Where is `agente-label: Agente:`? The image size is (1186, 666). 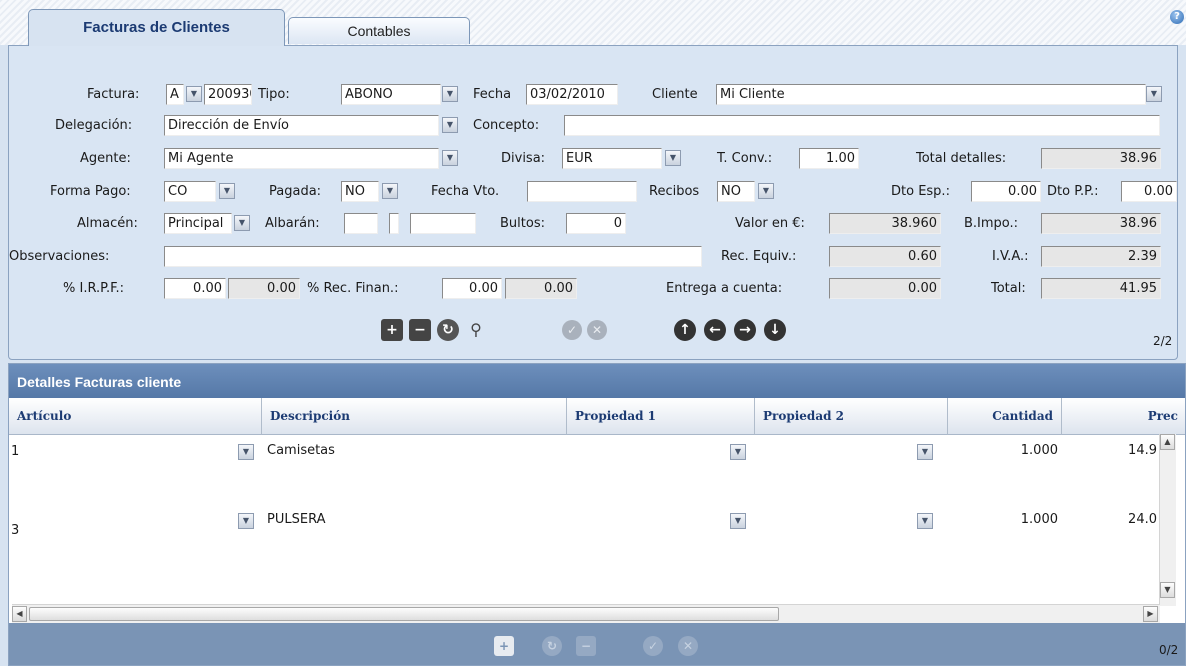
agente-label: Agente: is located at coordinates (105, 158).